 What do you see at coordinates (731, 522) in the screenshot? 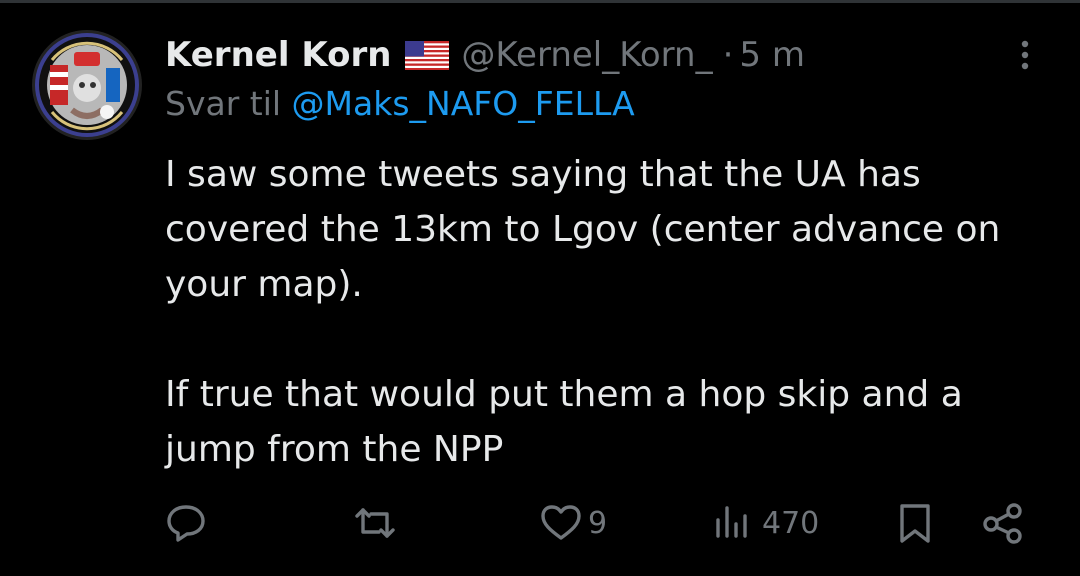
I see `views-bar-icon` at bounding box center [731, 522].